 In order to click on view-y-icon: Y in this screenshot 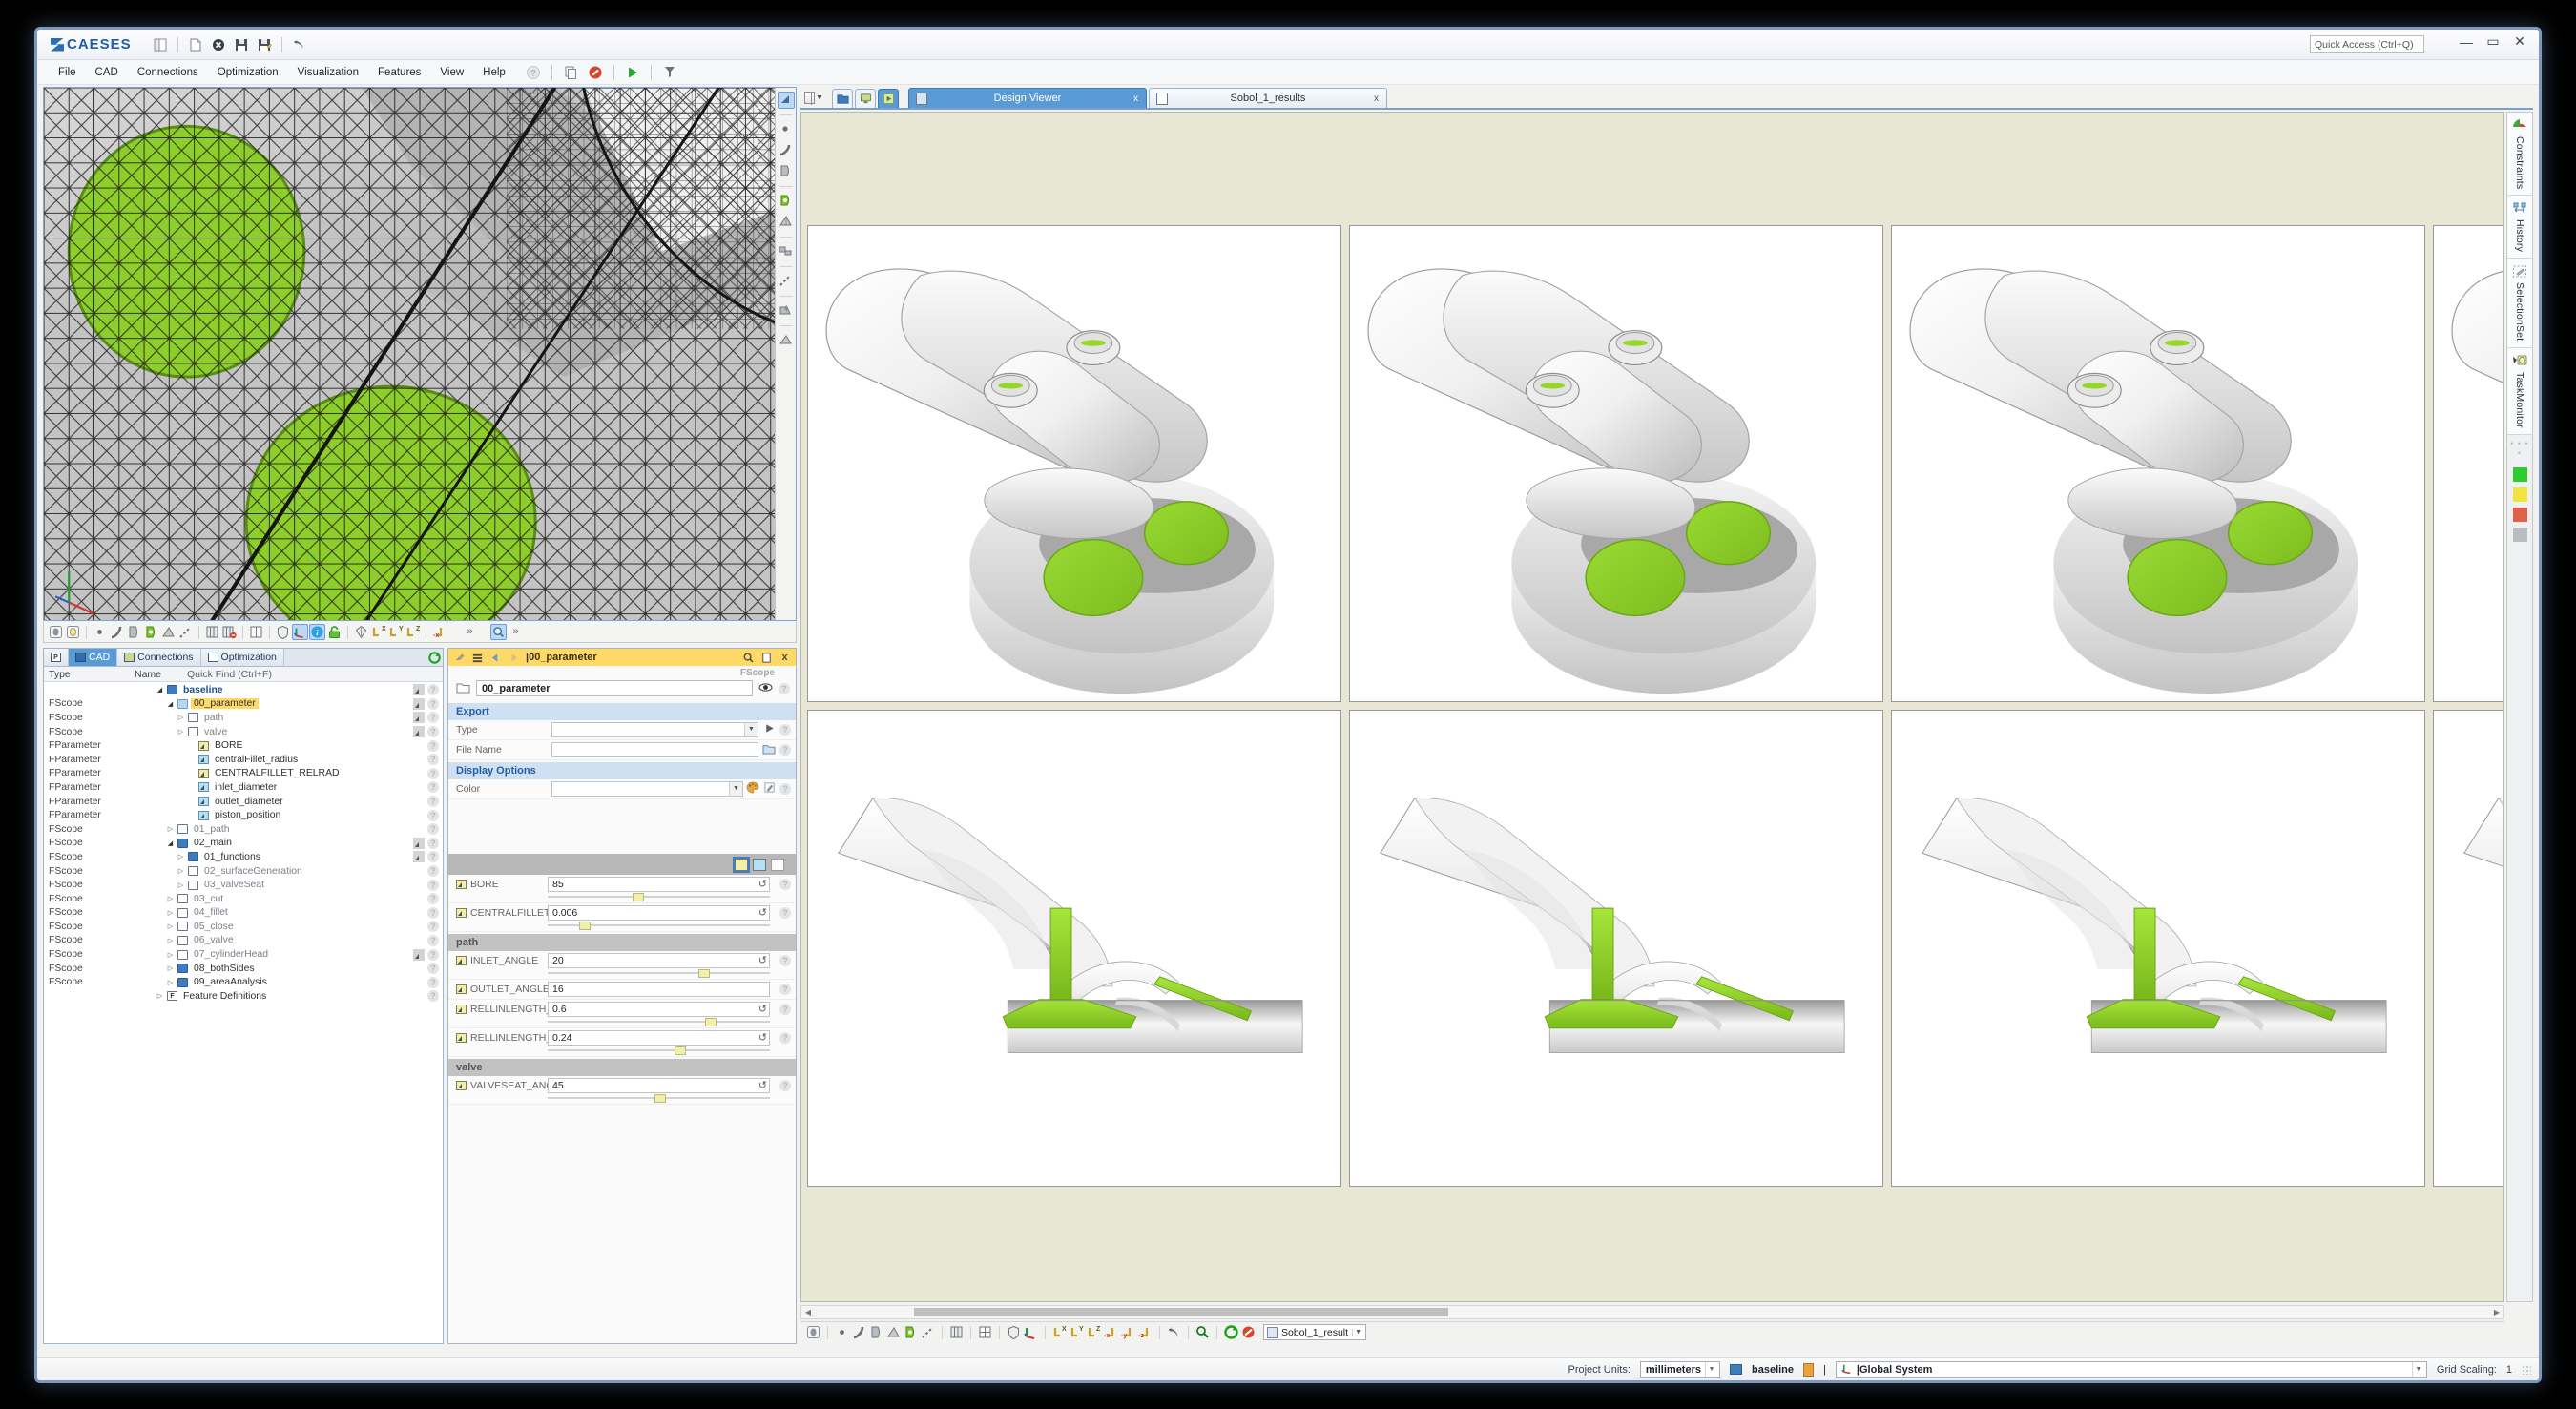, I will do `click(395, 632)`.